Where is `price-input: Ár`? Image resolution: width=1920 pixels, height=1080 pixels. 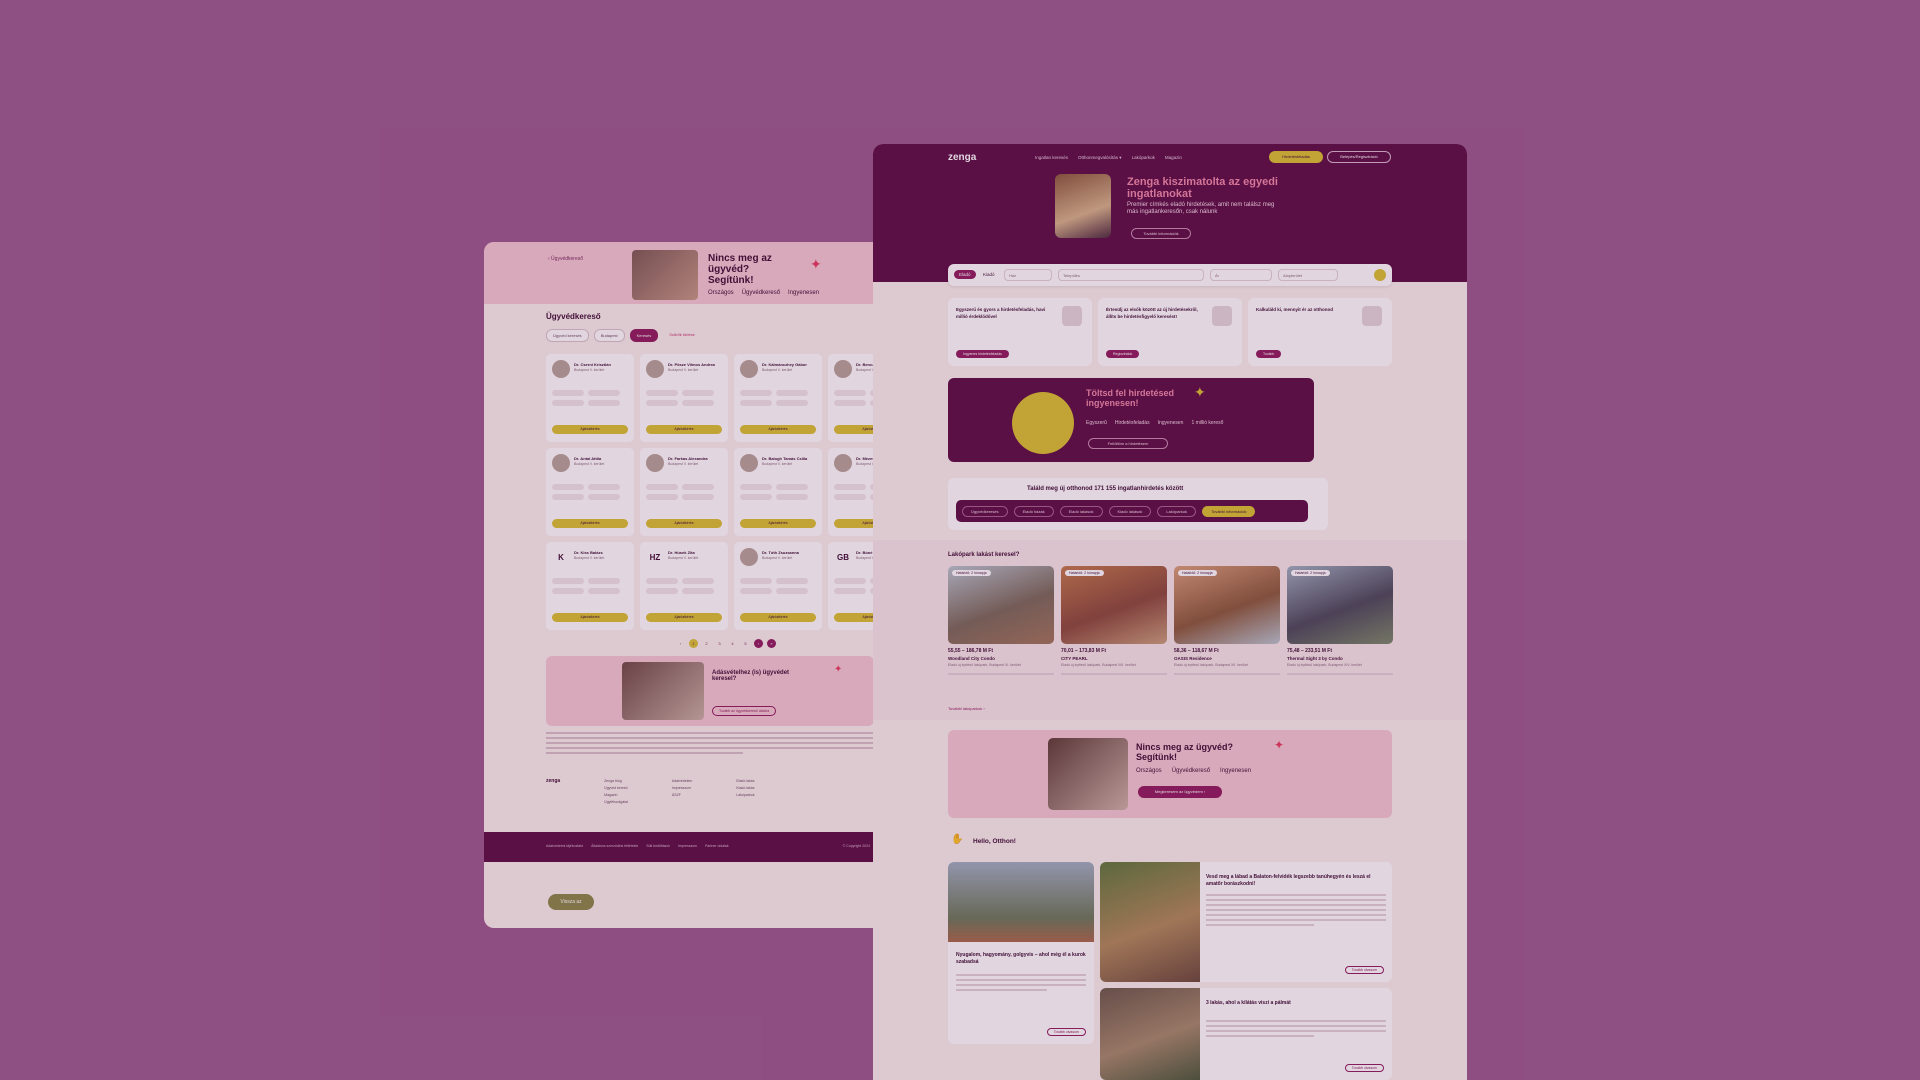
price-input: Ár is located at coordinates (1241, 275).